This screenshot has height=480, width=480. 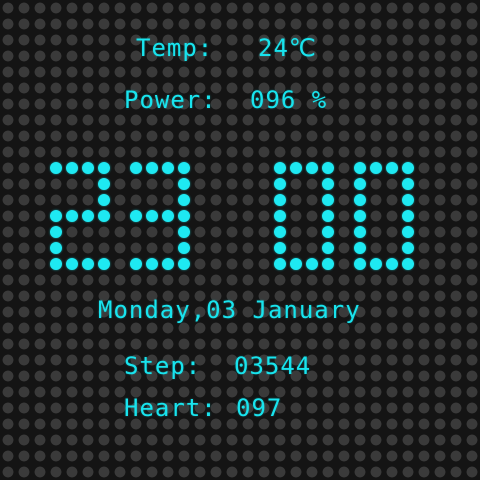 What do you see at coordinates (170, 408) in the screenshot?
I see `heart-rate-label: Heart:` at bounding box center [170, 408].